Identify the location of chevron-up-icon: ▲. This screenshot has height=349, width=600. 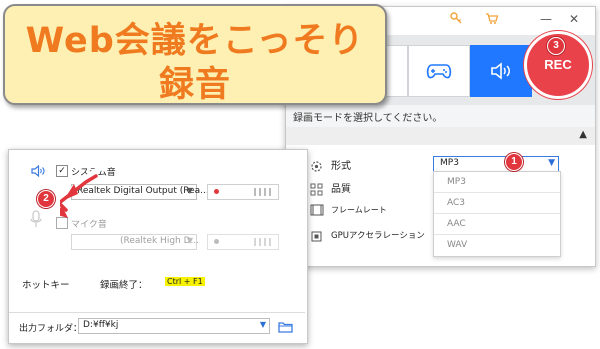
(583, 134).